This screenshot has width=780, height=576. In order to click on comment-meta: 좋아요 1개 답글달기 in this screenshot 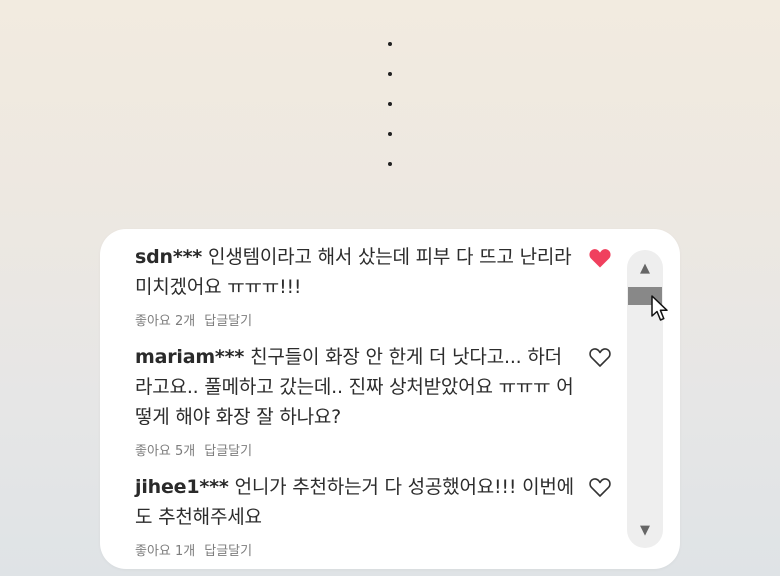, I will do `click(355, 549)`.